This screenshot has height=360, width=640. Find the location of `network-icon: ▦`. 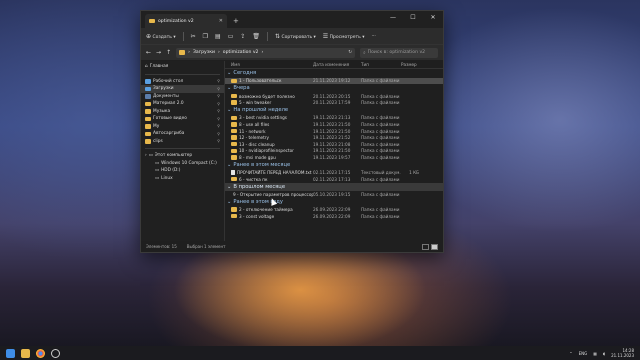

network-icon: ▦ is located at coordinates (595, 353).